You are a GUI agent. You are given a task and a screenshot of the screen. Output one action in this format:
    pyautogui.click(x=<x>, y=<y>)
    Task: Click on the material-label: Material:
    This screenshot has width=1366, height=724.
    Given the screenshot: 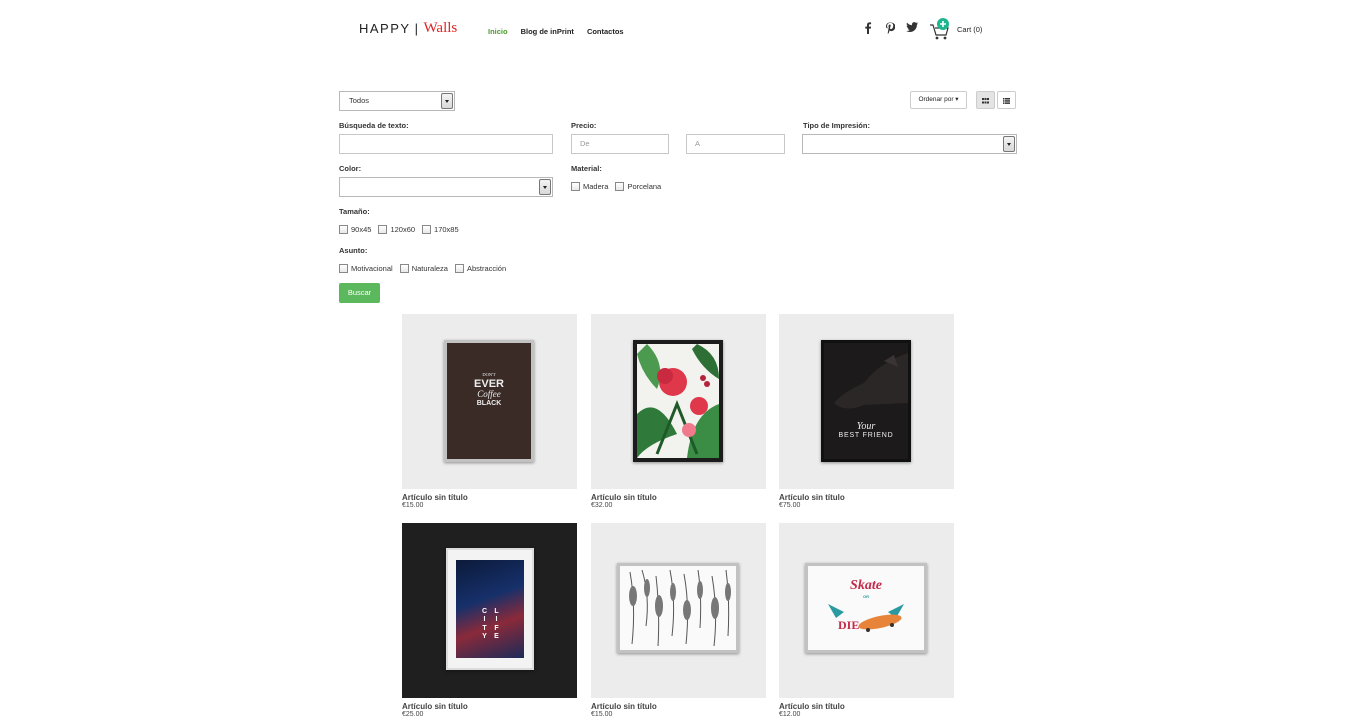 What is the action you would take?
    pyautogui.click(x=586, y=168)
    